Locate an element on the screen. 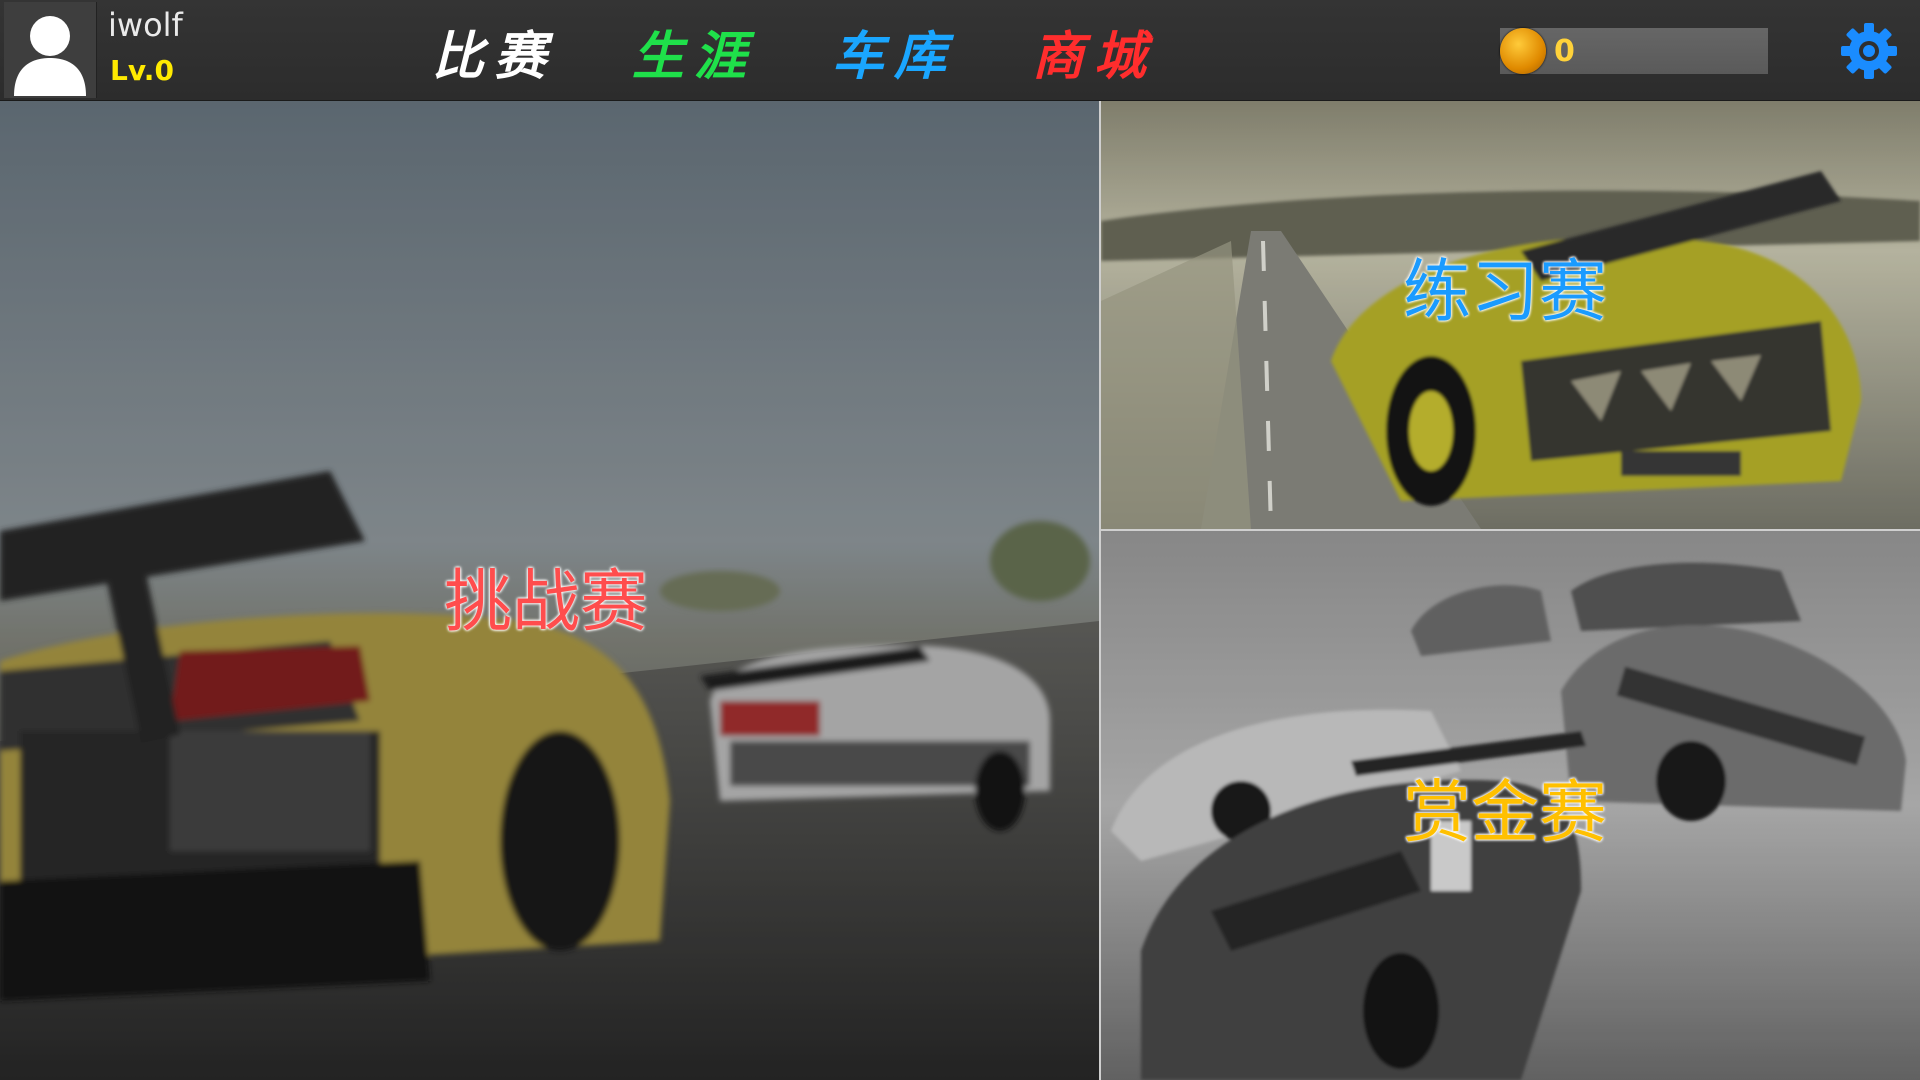  player-level: Lv.0 is located at coordinates (142, 70).